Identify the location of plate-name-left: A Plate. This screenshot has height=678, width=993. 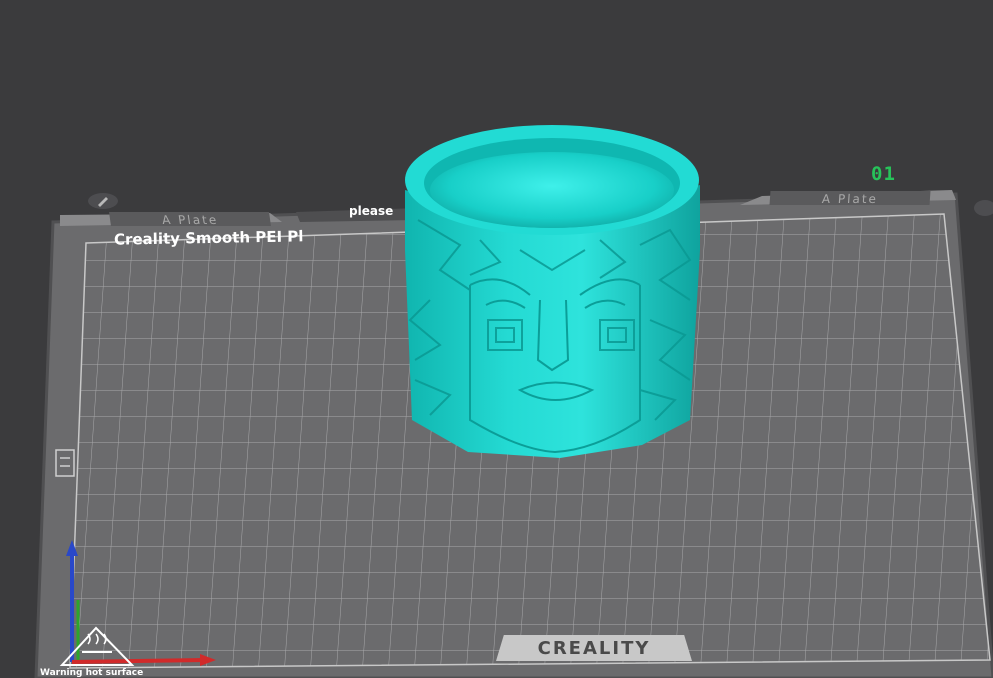
(190, 219).